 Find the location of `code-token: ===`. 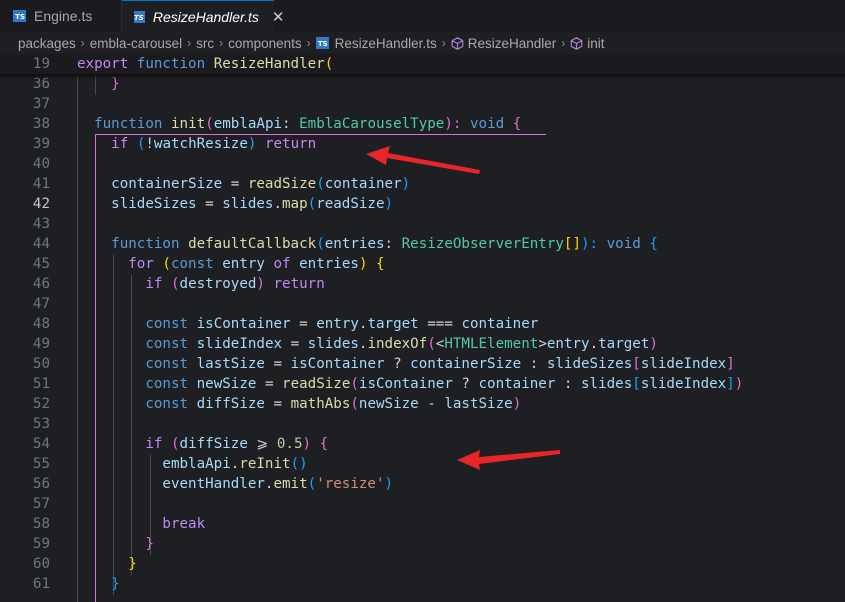

code-token: === is located at coordinates (440, 324).